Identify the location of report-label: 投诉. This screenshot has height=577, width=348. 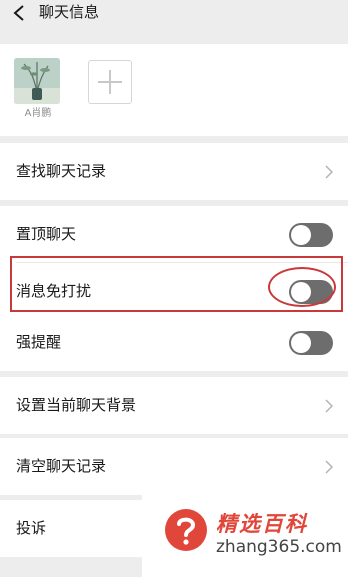
(31, 528).